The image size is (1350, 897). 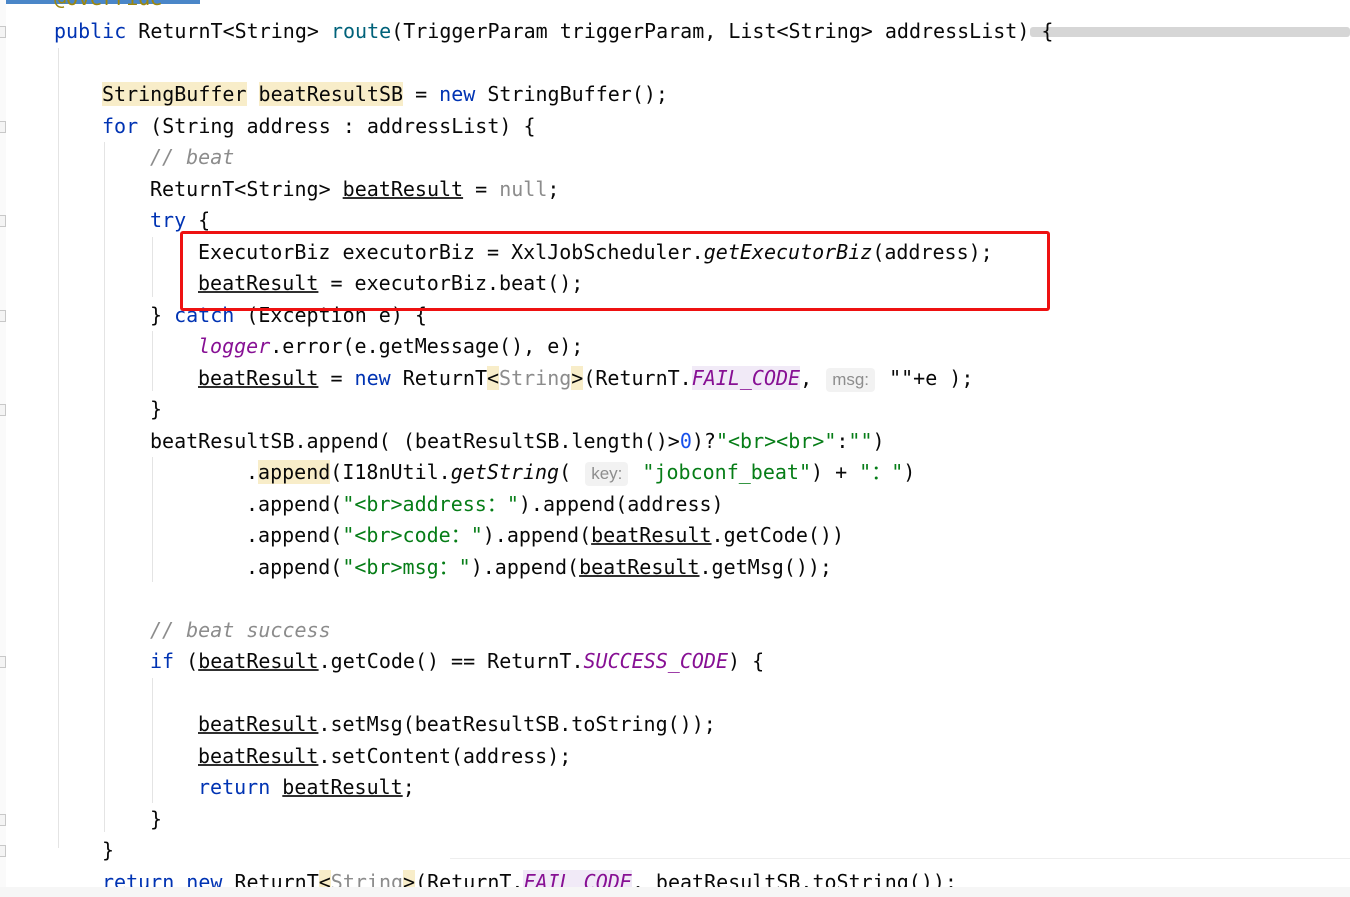 What do you see at coordinates (615, 271) in the screenshot?
I see `highlight-box` at bounding box center [615, 271].